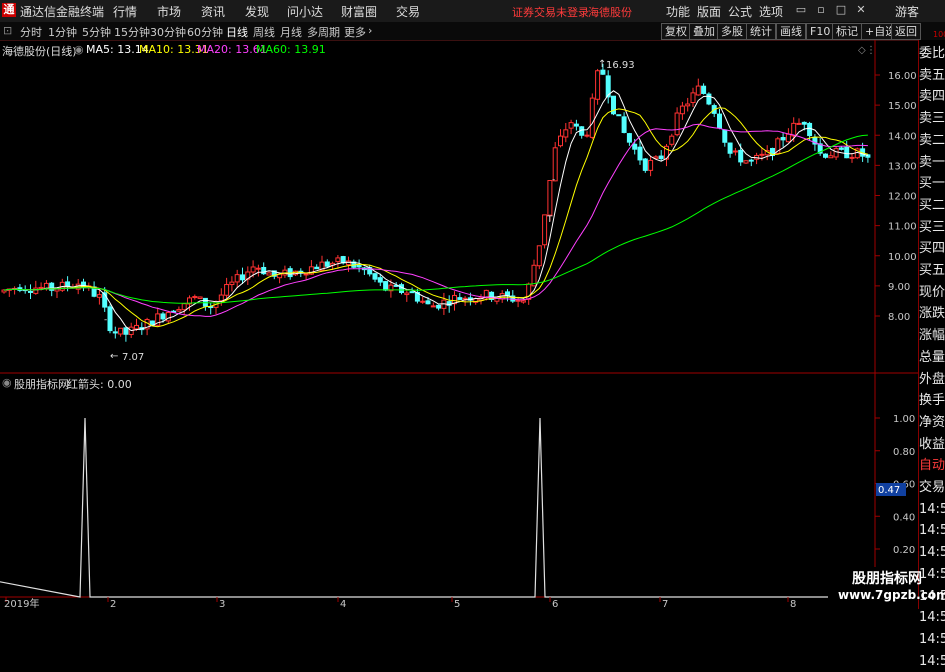 This screenshot has height=672, width=945. Describe the element at coordinates (79, 49) in the screenshot. I see `legend-toggle-icon: ◉` at that location.